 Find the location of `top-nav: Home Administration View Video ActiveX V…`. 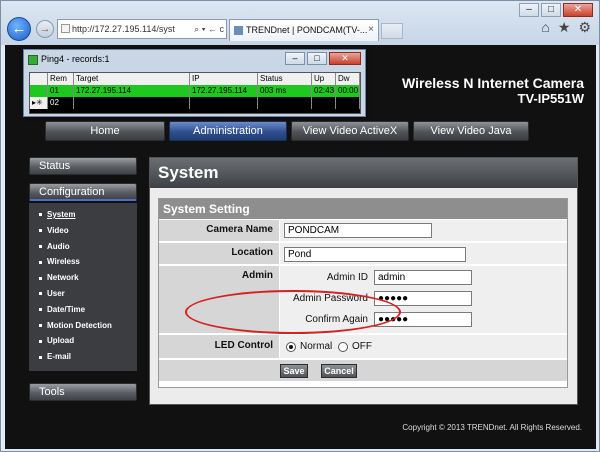

top-nav: Home Administration View Video ActiveX V… is located at coordinates (287, 131).